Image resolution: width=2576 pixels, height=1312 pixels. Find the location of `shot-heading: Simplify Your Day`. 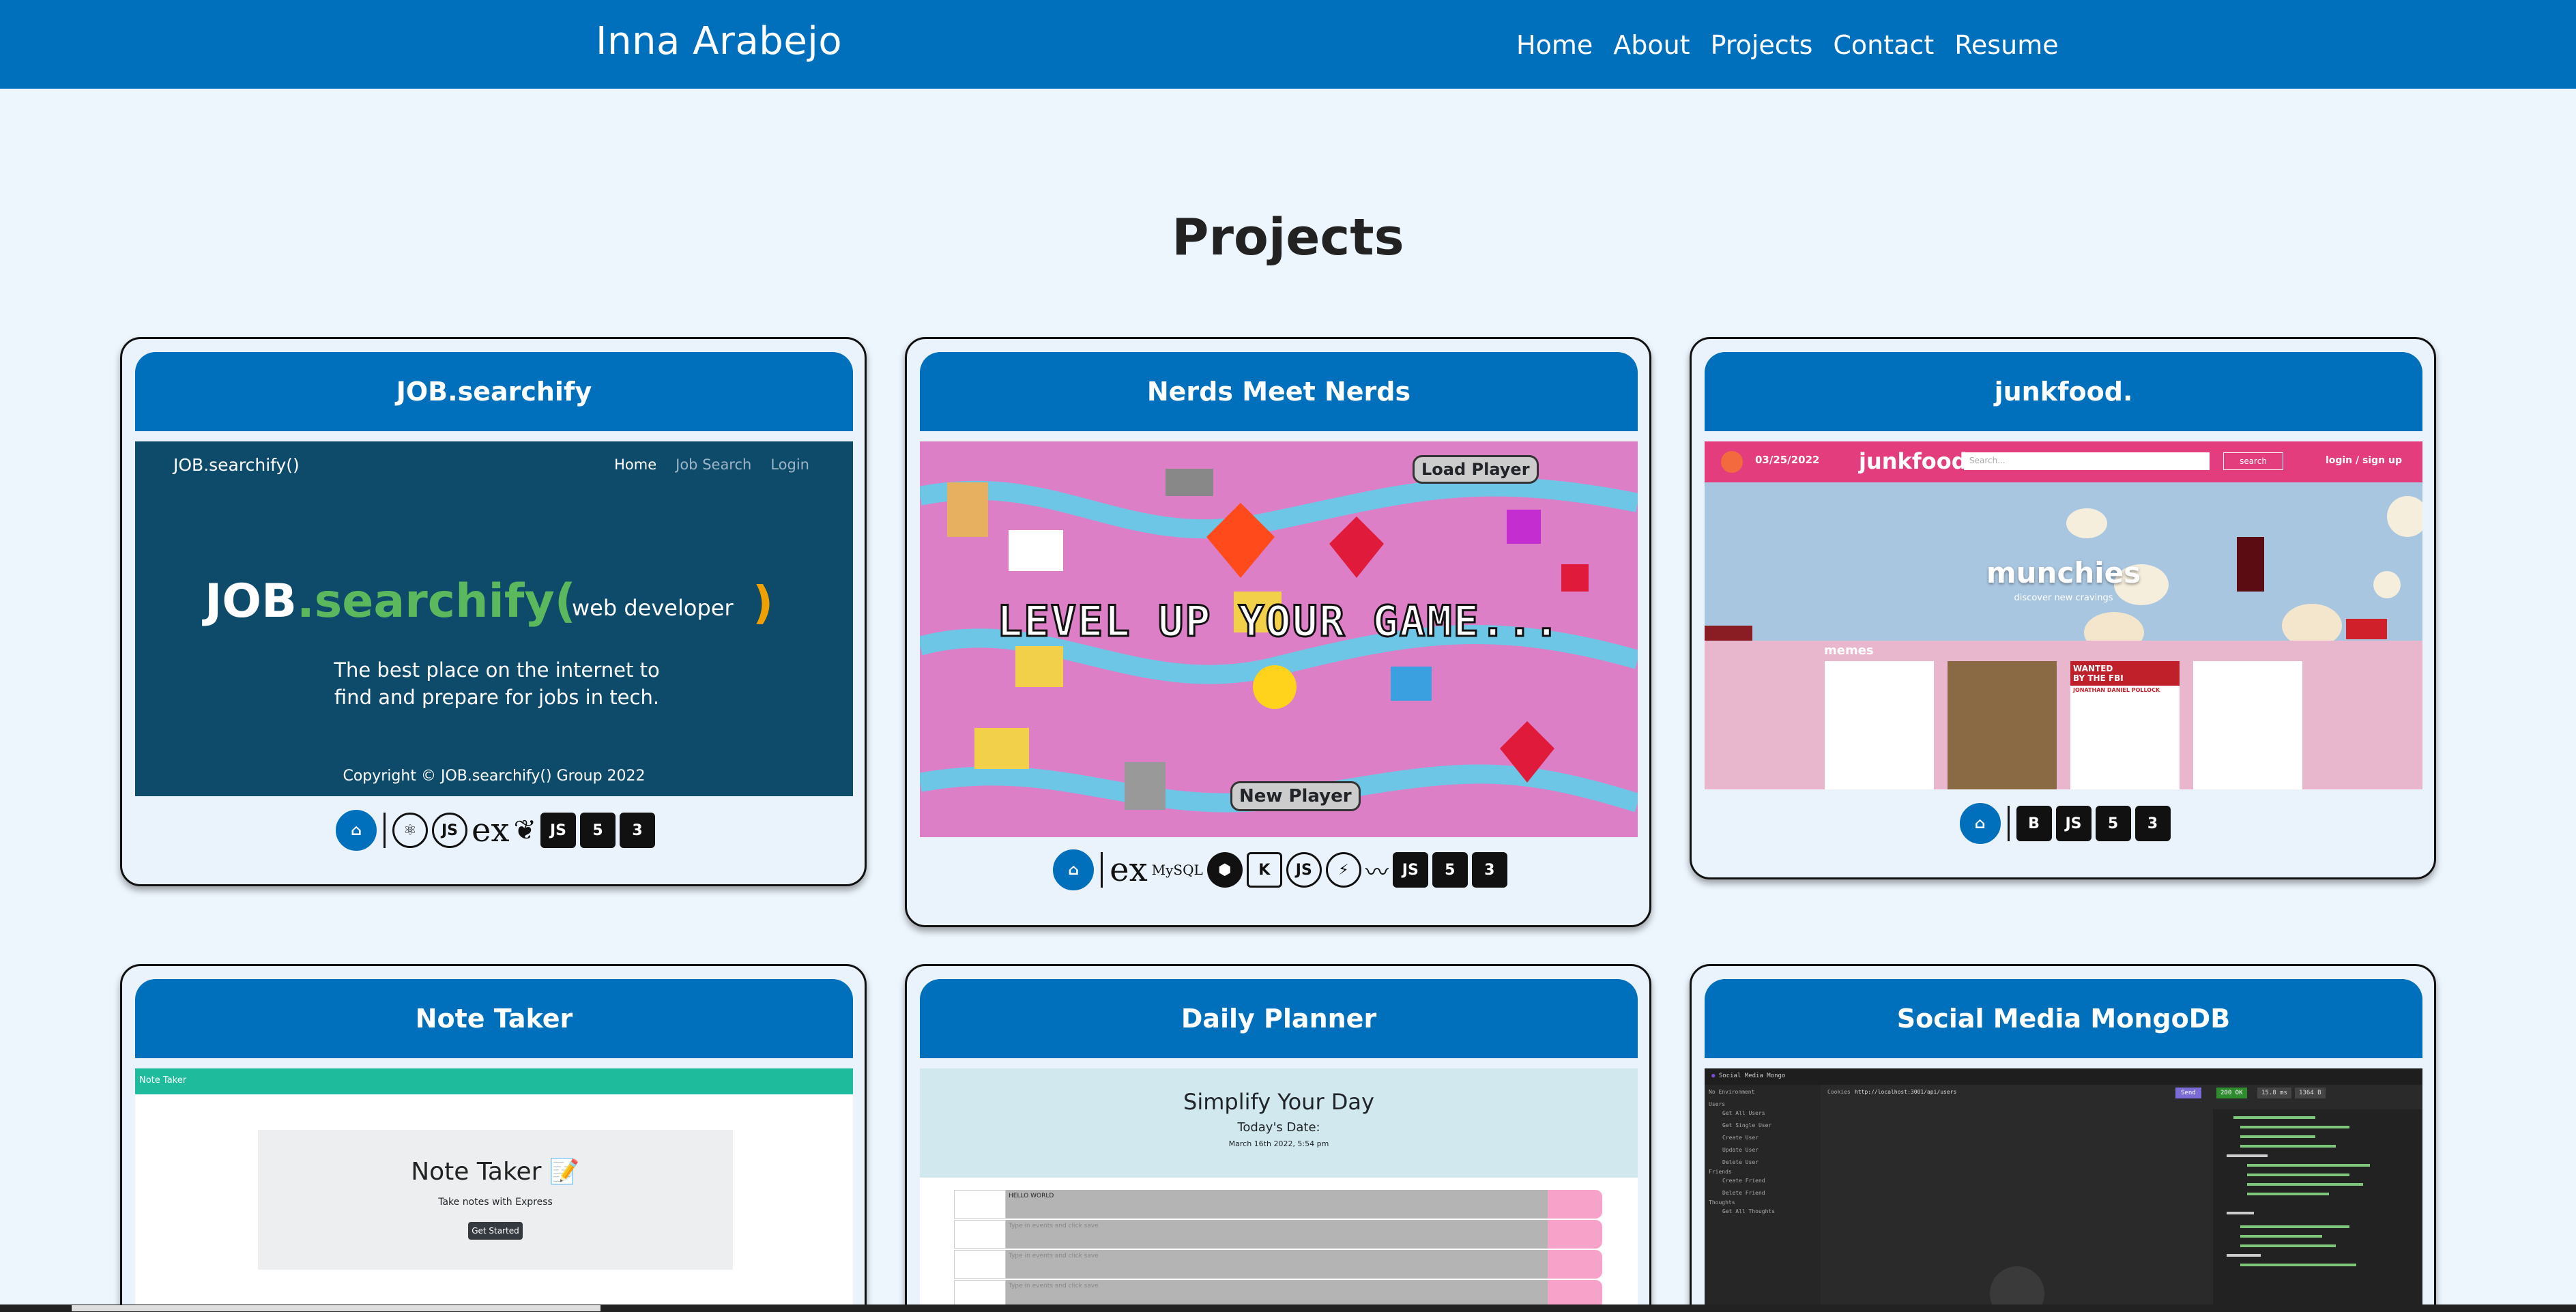

shot-heading: Simplify Your Day is located at coordinates (1278, 1102).